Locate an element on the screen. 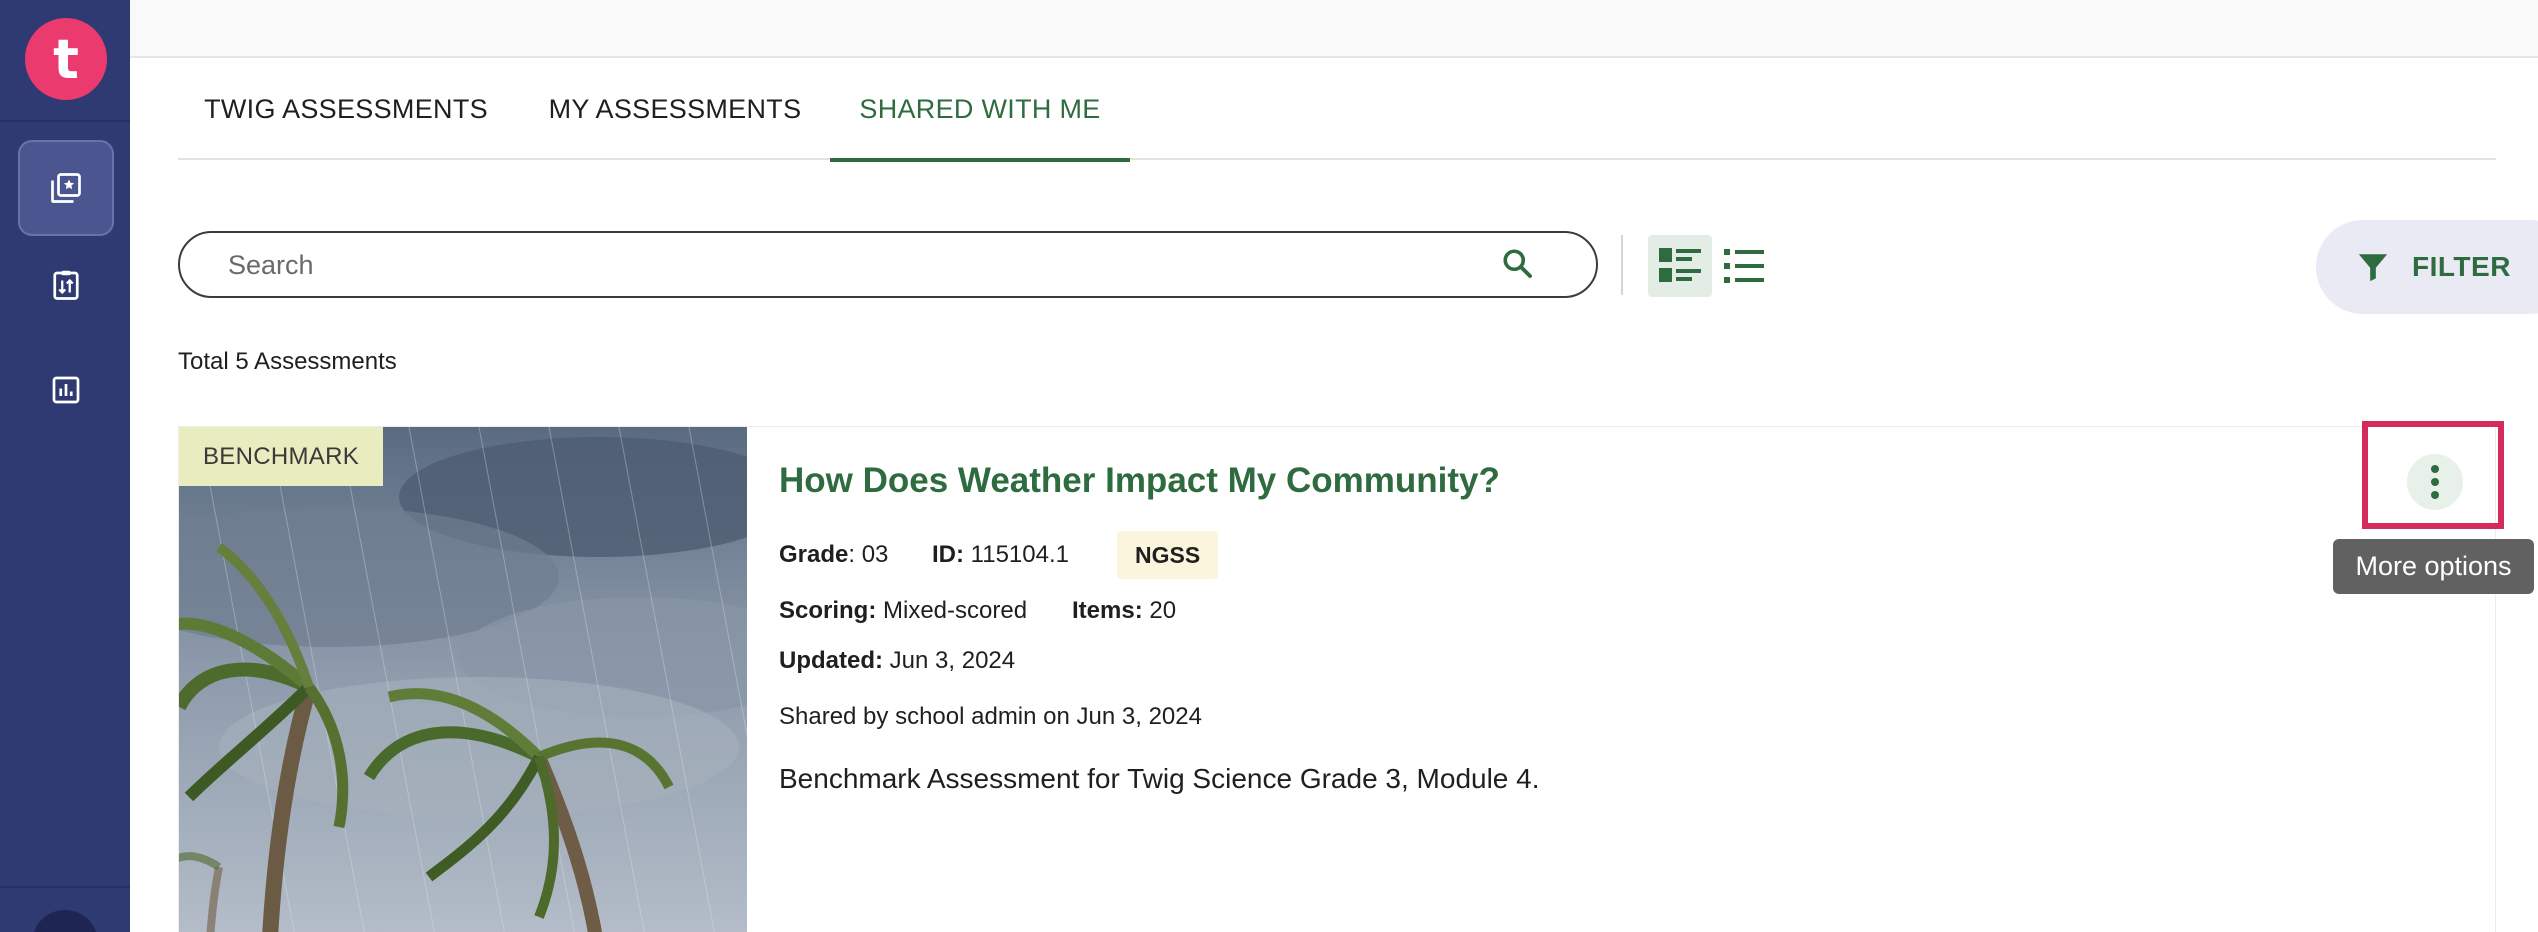  search-icon is located at coordinates (1518, 264).